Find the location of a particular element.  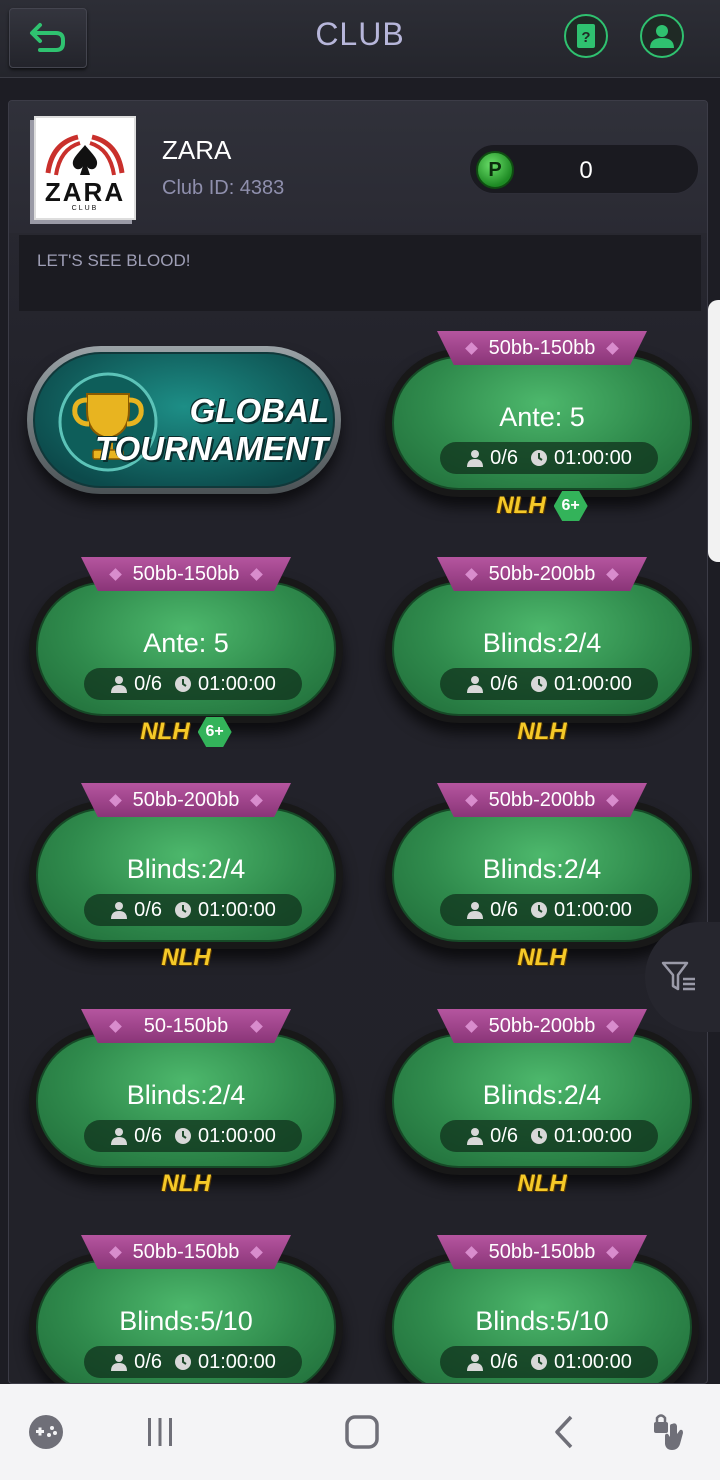

logo-text: ZARA is located at coordinates (85, 192).